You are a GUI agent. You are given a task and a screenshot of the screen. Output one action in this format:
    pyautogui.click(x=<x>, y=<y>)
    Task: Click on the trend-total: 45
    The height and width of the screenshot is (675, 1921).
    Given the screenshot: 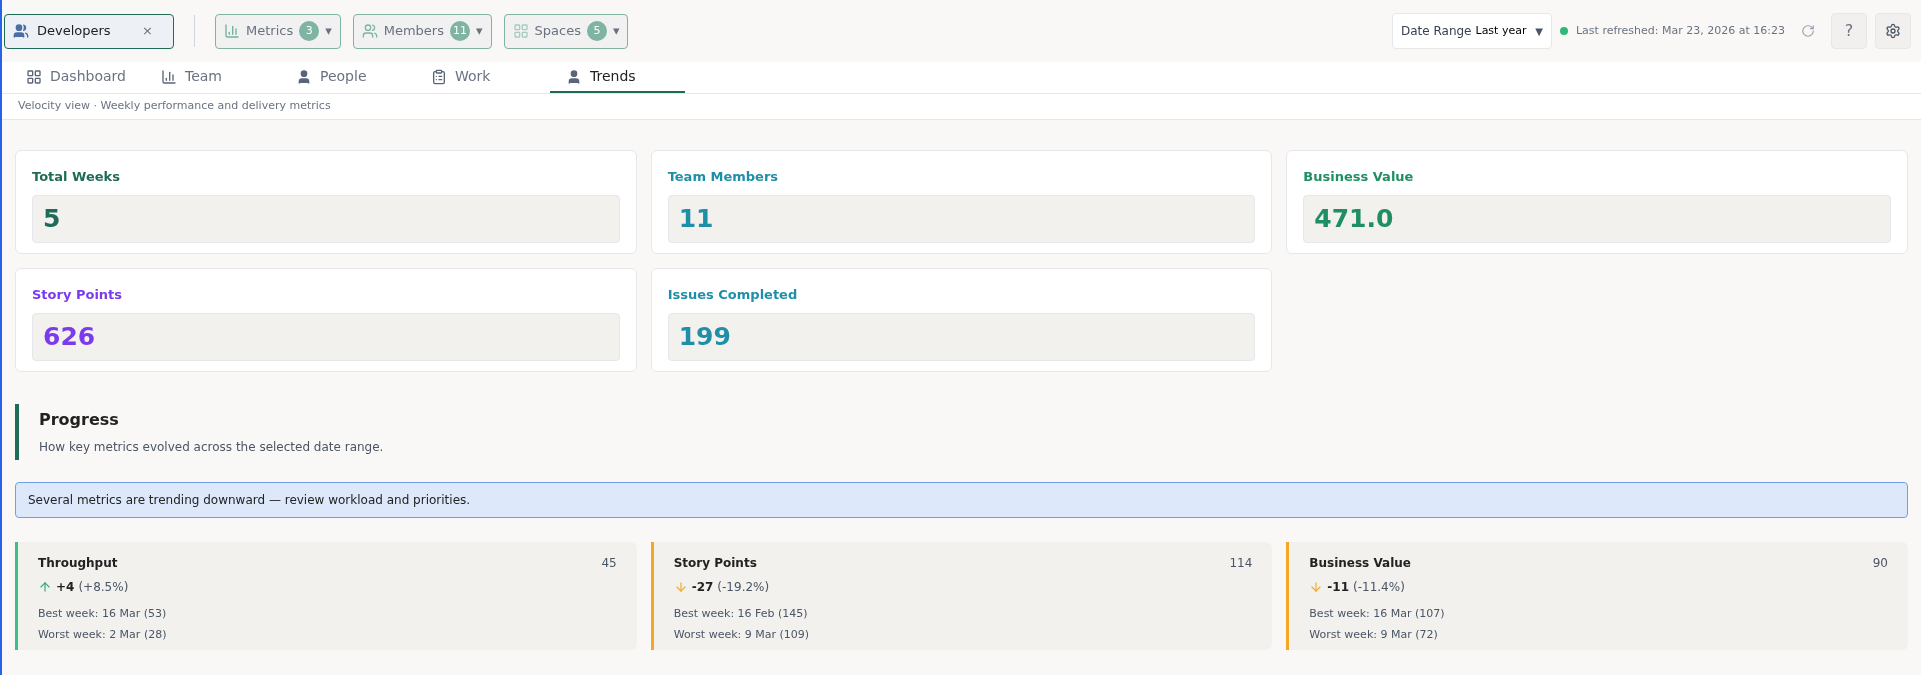 What is the action you would take?
    pyautogui.click(x=609, y=563)
    